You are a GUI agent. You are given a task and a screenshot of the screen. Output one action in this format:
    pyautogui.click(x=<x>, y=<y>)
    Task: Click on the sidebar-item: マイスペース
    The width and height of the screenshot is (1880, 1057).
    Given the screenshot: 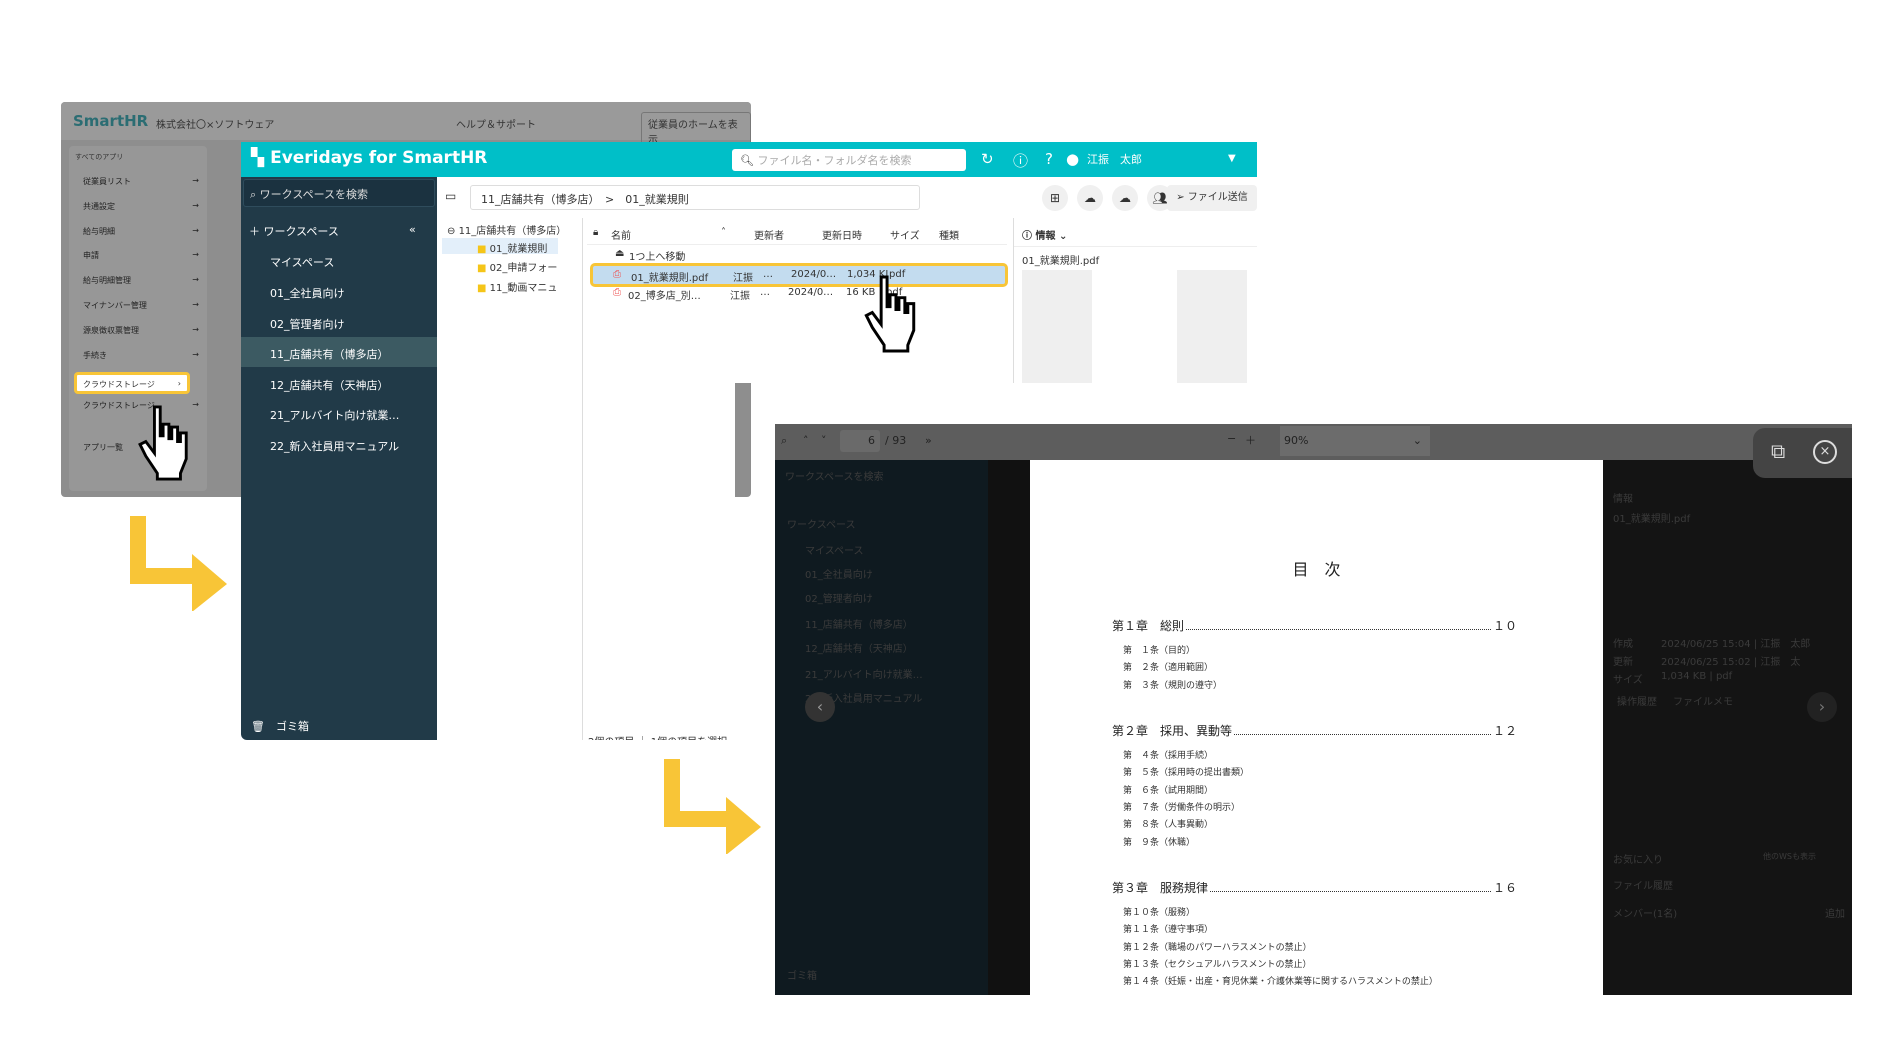 What is the action you would take?
    pyautogui.click(x=350, y=262)
    